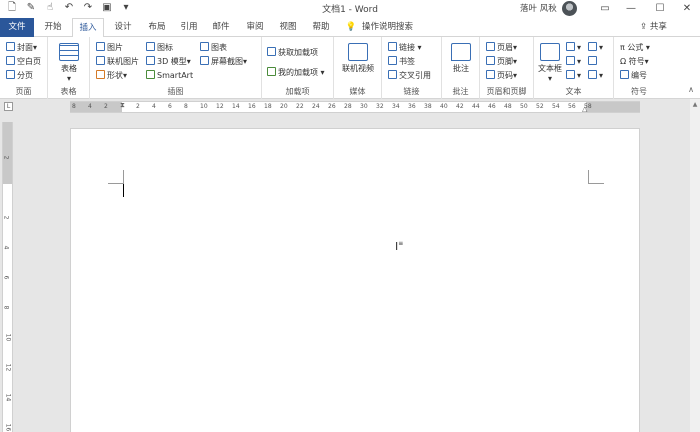  I want to click on customize-qat-icon: ▾, so click(126, 8).